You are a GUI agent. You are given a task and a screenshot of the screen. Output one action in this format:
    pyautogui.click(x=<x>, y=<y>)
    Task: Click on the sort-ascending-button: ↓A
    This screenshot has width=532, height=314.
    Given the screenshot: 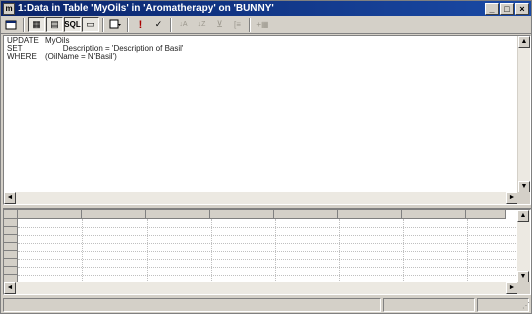 What is the action you would take?
    pyautogui.click(x=183, y=24)
    